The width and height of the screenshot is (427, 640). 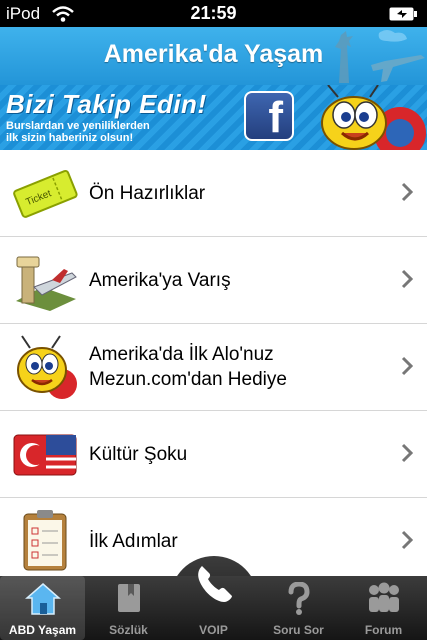 I want to click on tab-label: Sözlük, so click(x=128, y=630).